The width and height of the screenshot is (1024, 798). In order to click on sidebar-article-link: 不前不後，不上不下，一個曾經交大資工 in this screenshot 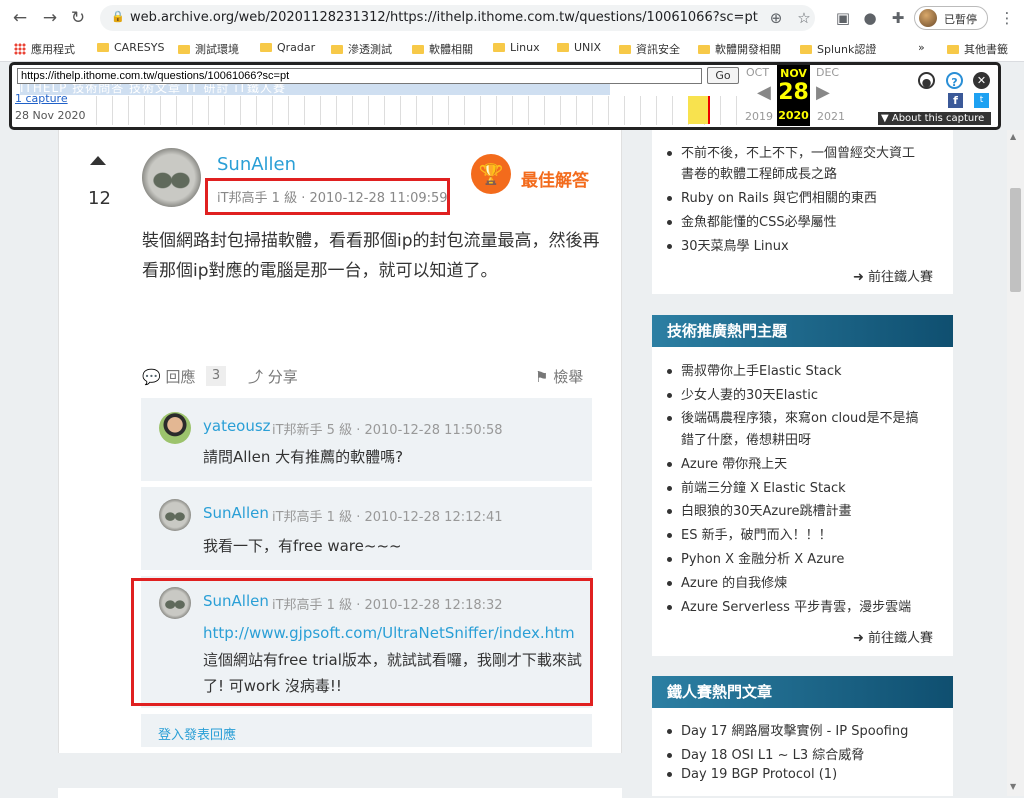, I will do `click(791, 151)`.